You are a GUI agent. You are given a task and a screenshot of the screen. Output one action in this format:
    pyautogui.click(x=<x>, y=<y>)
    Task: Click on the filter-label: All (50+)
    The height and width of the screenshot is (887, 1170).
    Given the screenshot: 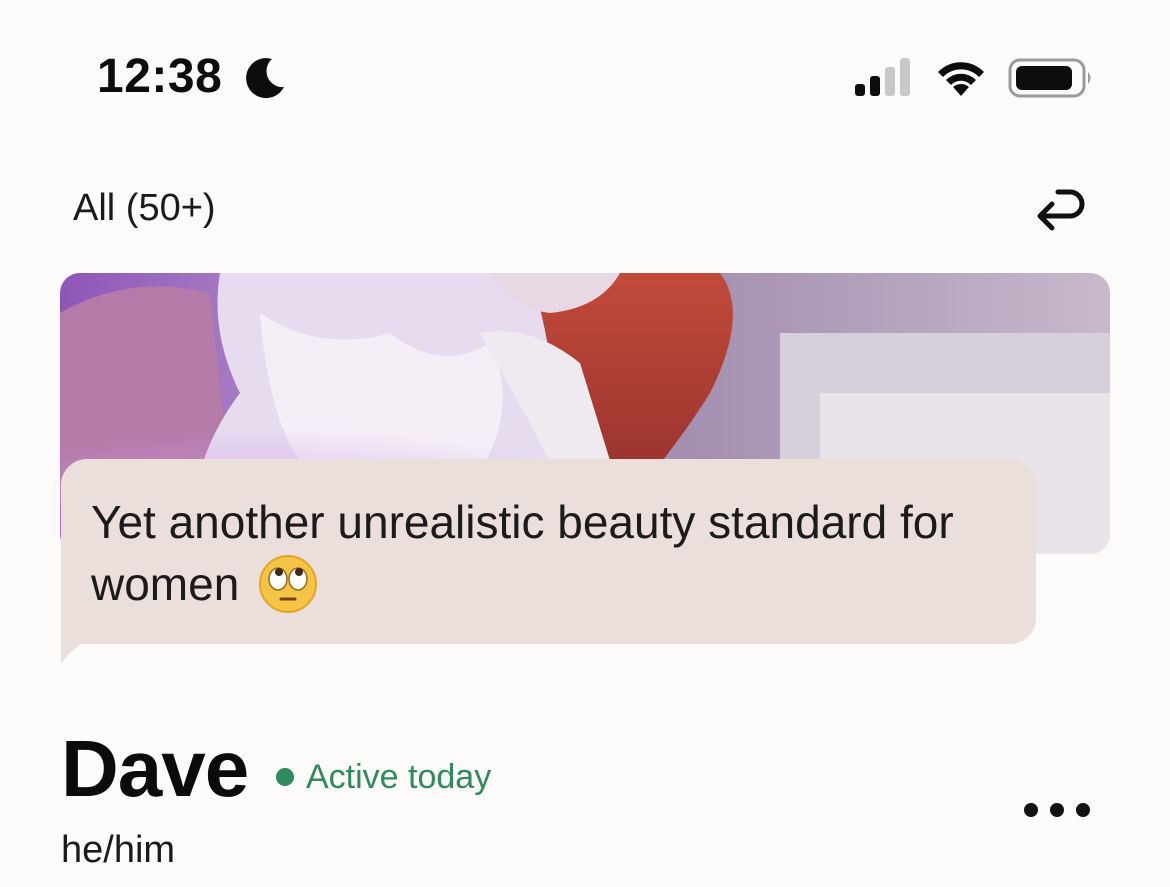 What is the action you would take?
    pyautogui.click(x=144, y=208)
    